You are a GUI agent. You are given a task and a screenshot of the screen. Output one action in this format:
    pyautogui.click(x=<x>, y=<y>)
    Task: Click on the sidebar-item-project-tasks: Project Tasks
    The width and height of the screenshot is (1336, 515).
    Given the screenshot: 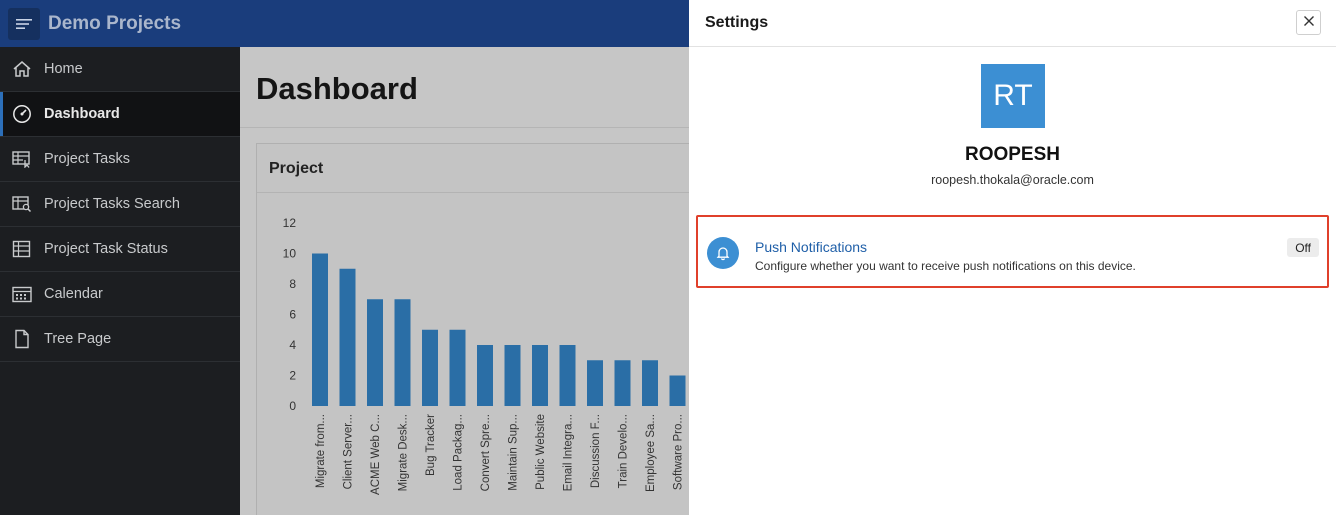 What is the action you would take?
    pyautogui.click(x=120, y=159)
    